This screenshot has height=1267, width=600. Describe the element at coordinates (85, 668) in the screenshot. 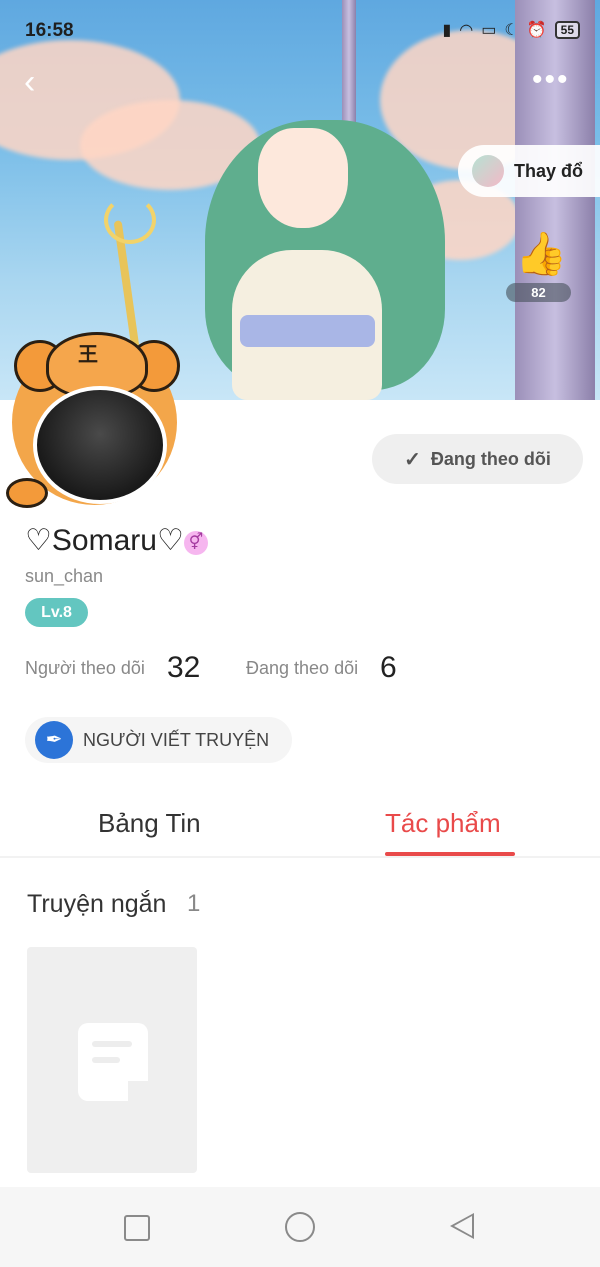

I see `followers-label: Người theo dõi` at that location.